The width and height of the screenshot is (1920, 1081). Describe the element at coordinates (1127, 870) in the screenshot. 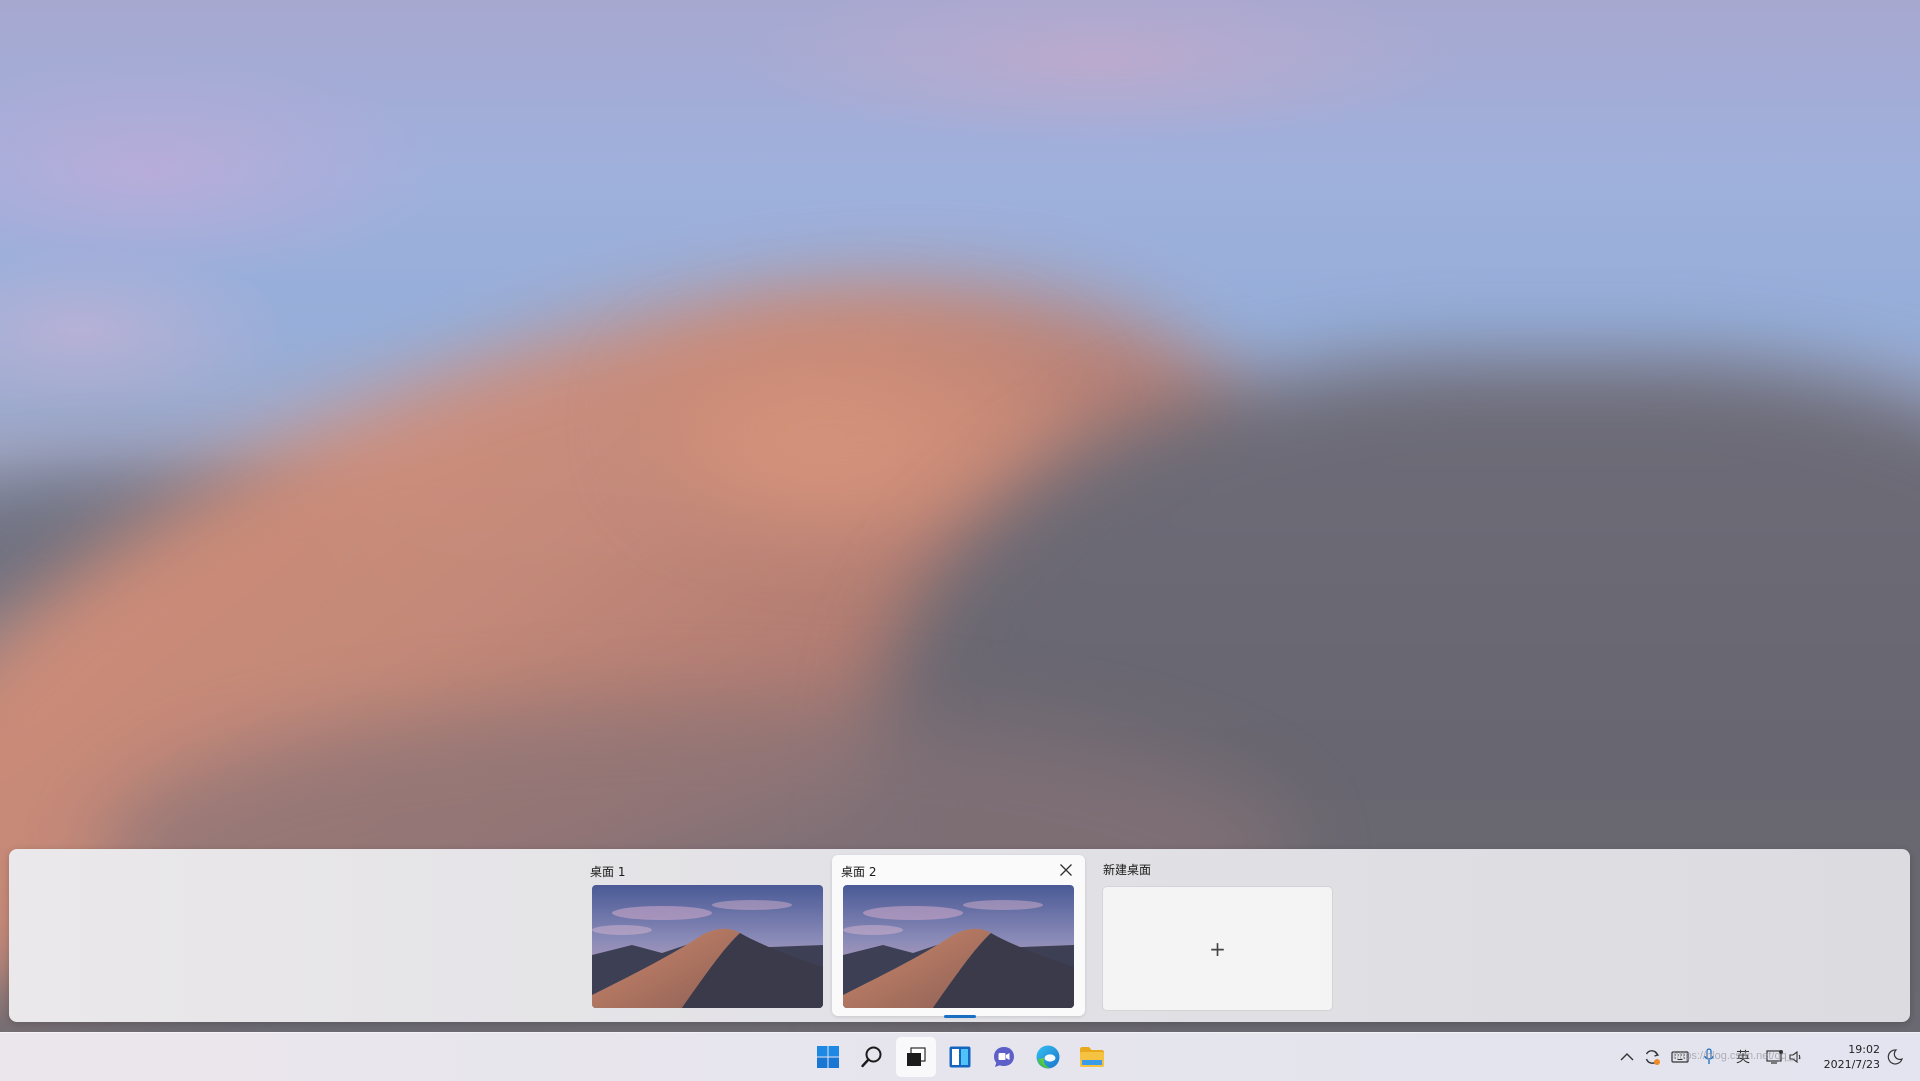

I see `new-desktop-label: 新建桌面` at that location.